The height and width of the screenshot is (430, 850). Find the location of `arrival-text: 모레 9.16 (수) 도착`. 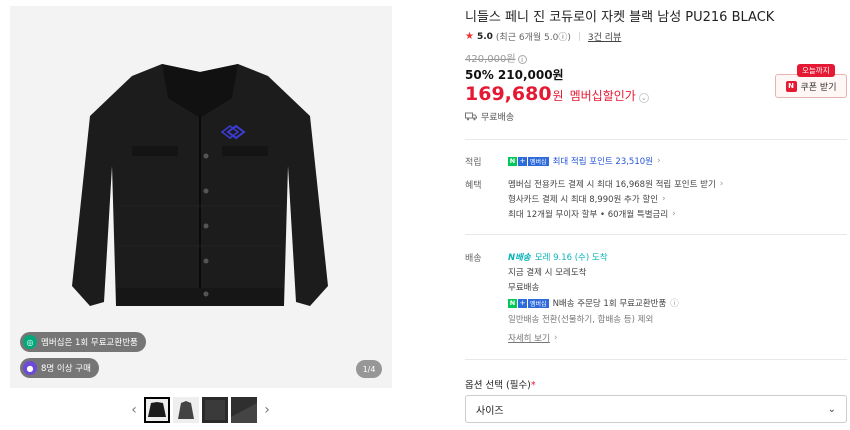

arrival-text: 모레 9.16 (수) 도착 is located at coordinates (571, 258).